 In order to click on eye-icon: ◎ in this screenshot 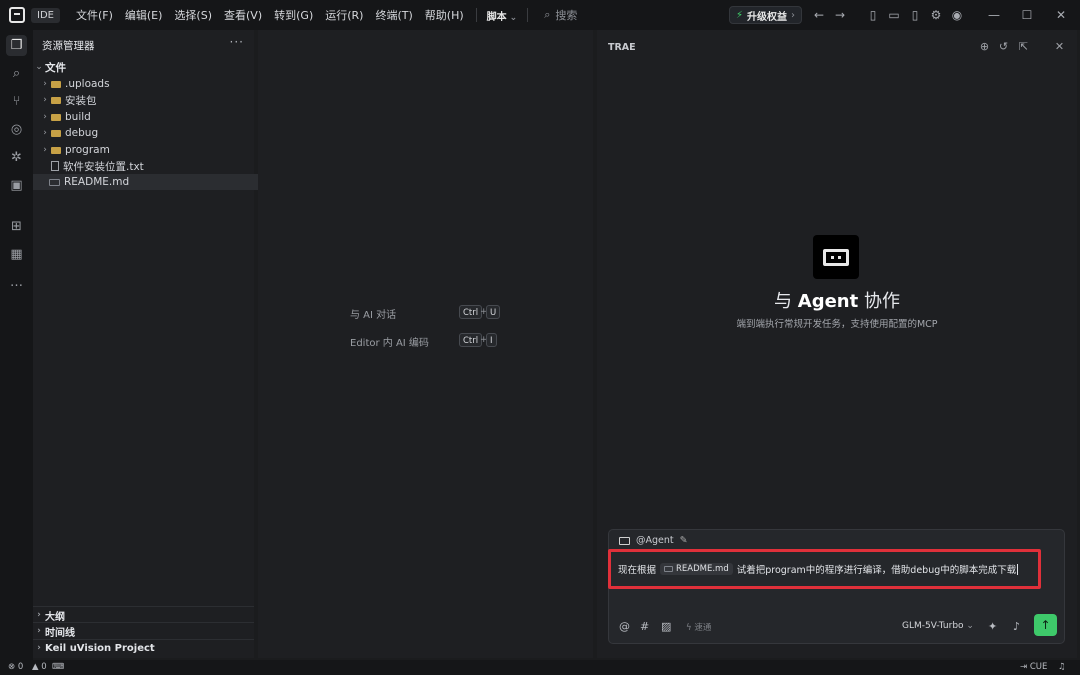, I will do `click(16, 129)`.